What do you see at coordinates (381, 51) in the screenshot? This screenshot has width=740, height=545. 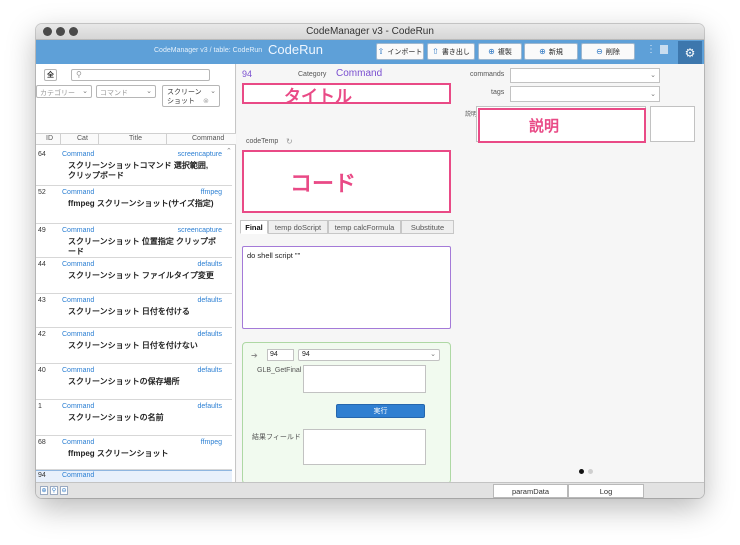 I see `upload-icon: ⇧` at bounding box center [381, 51].